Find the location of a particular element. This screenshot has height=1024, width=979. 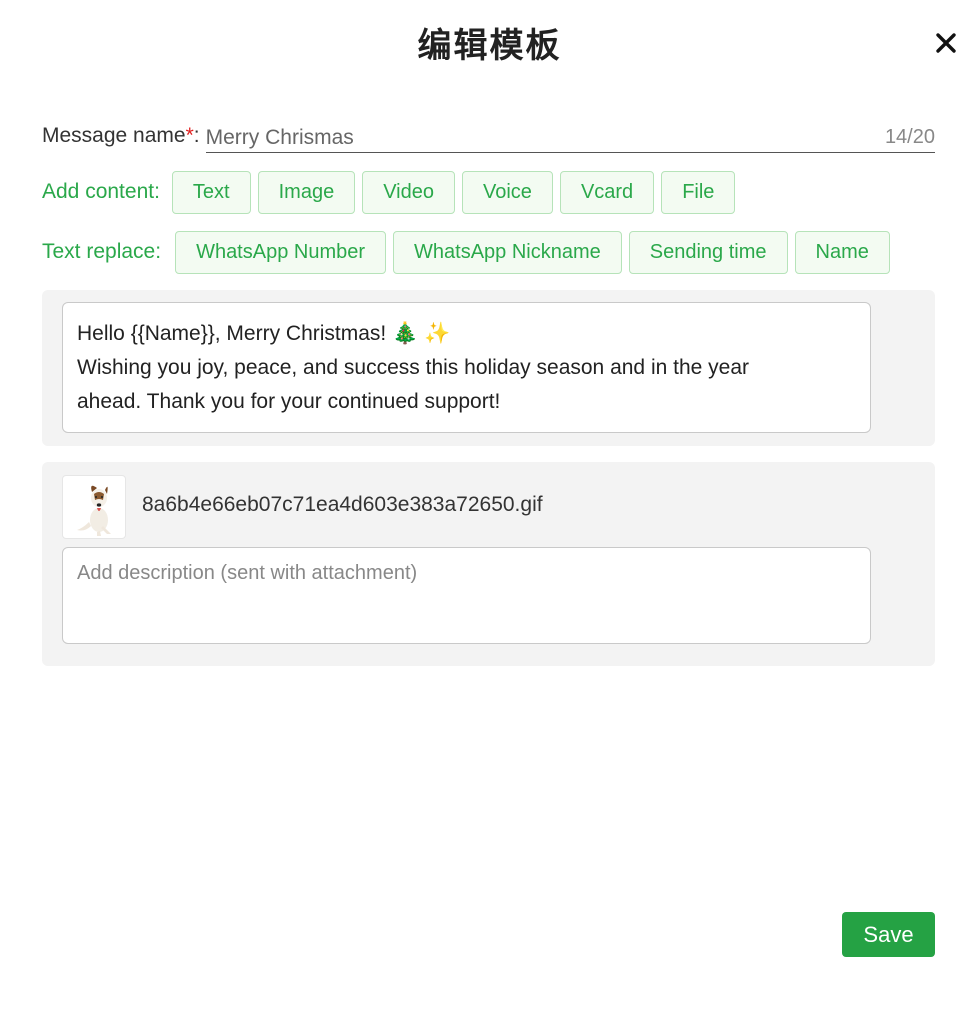

attachment-description-input: Add description (sent with attachment) is located at coordinates (466, 595).